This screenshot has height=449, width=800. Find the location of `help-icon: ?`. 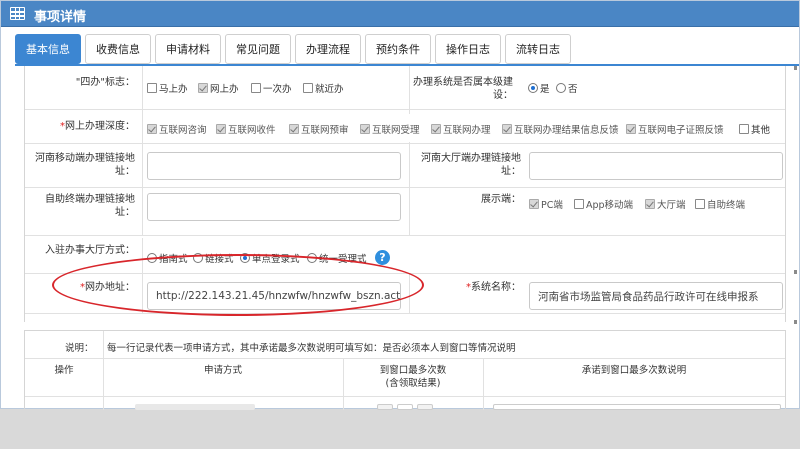

help-icon: ? is located at coordinates (382, 257).